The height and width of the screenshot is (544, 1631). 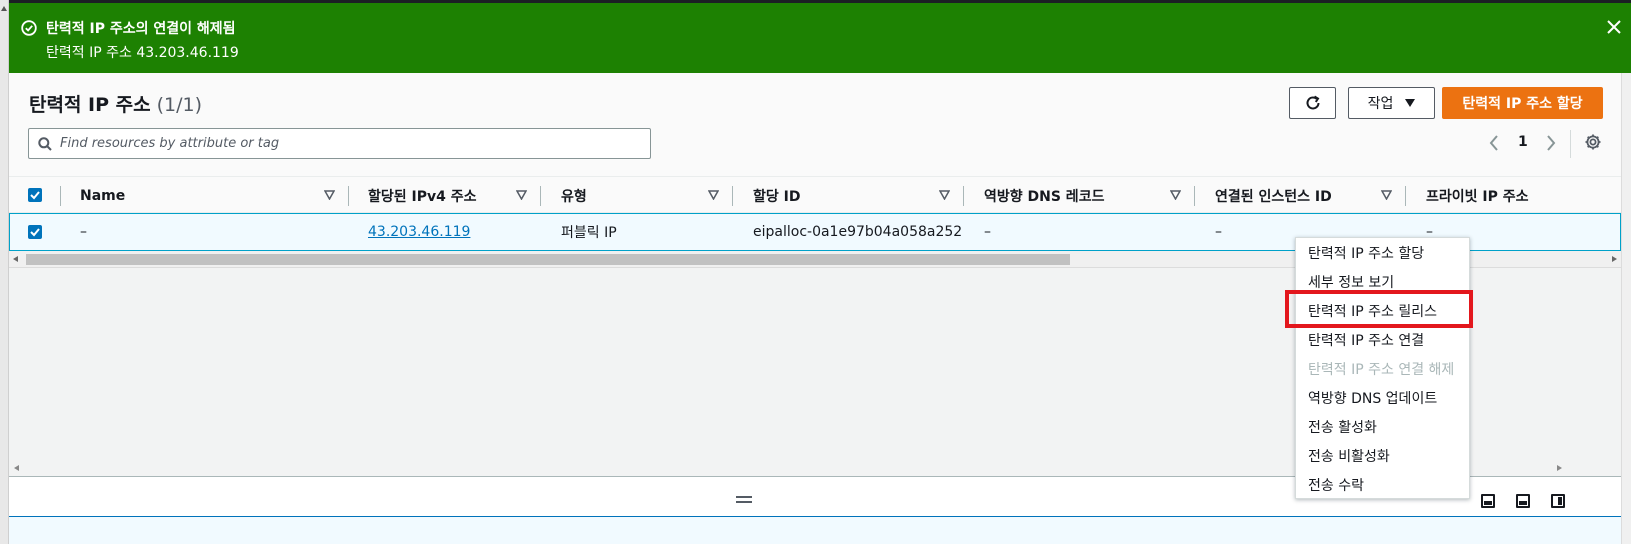 I want to click on column-header-reverse-dns: 역방향 DNS 레코드, so click(x=1044, y=195).